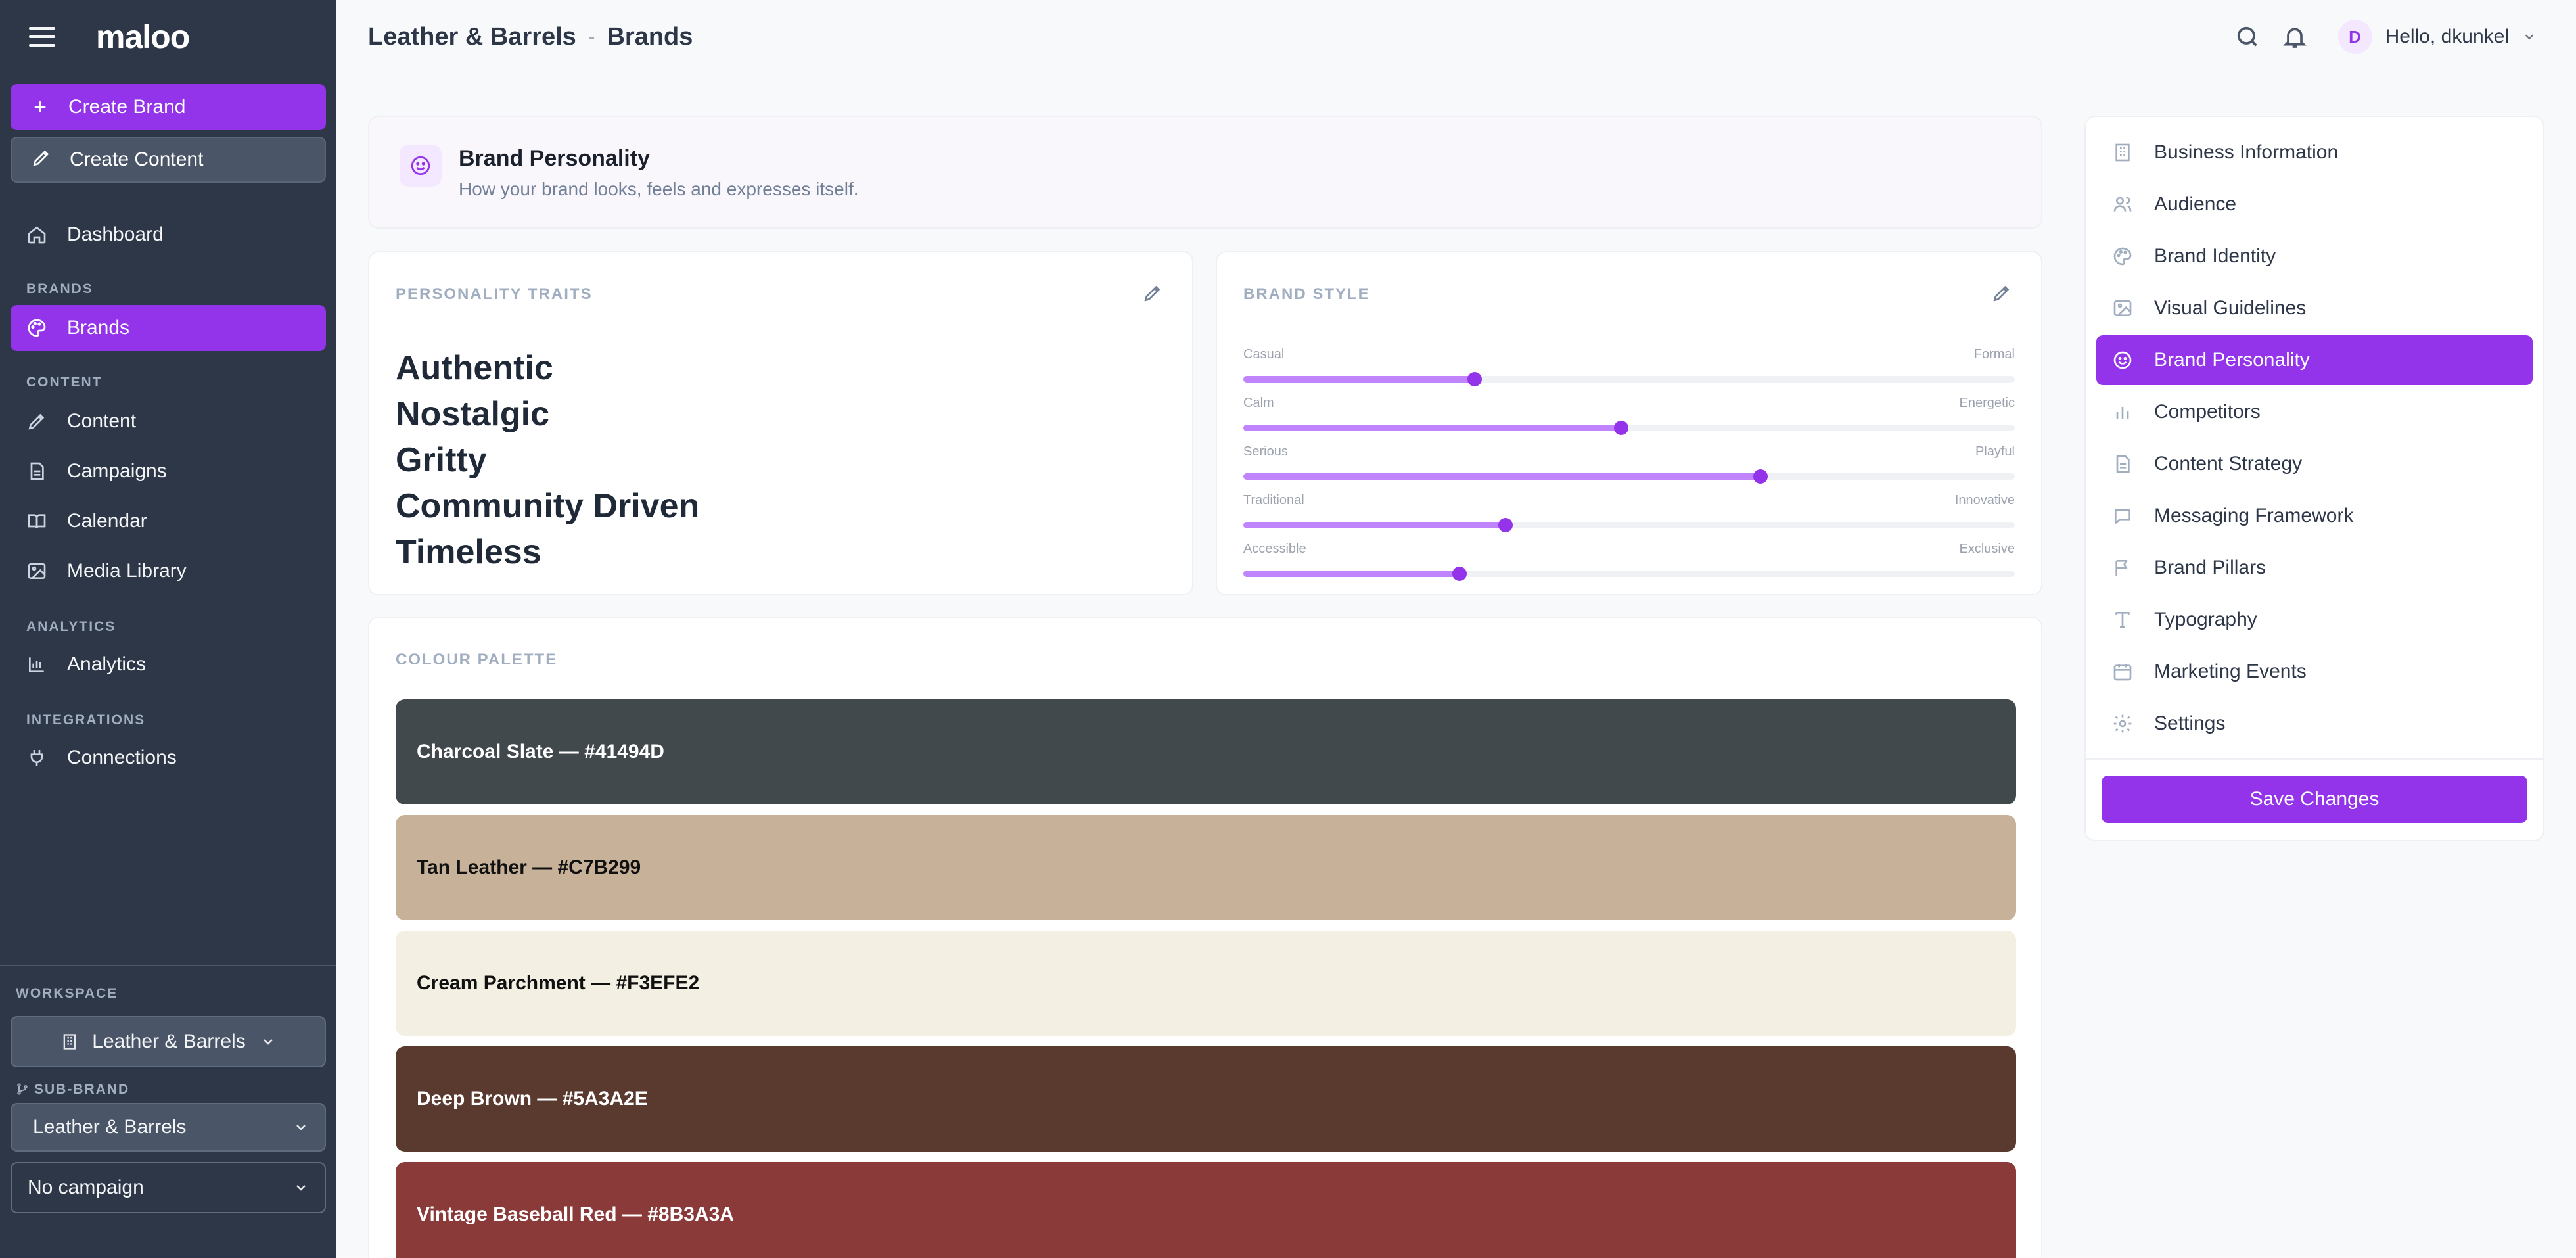  Describe the element at coordinates (102, 421) in the screenshot. I see `sidebar-item-label: Content` at that location.